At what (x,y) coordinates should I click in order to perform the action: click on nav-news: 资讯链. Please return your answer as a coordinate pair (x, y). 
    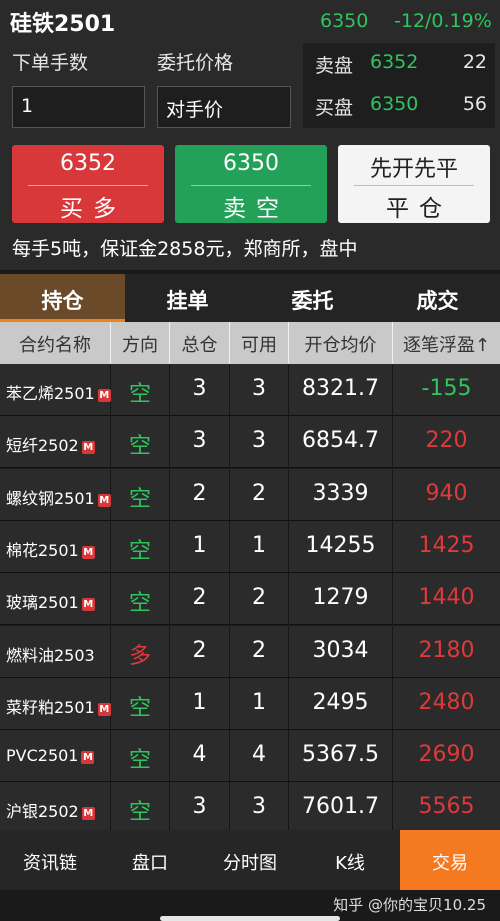
    Looking at the image, I should click on (50, 860).